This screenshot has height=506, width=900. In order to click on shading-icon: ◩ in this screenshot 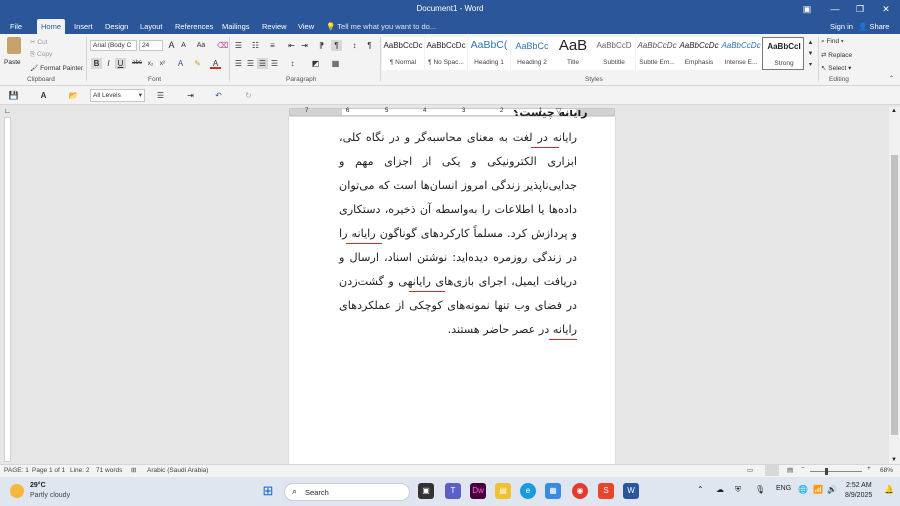, I will do `click(315, 63)`.